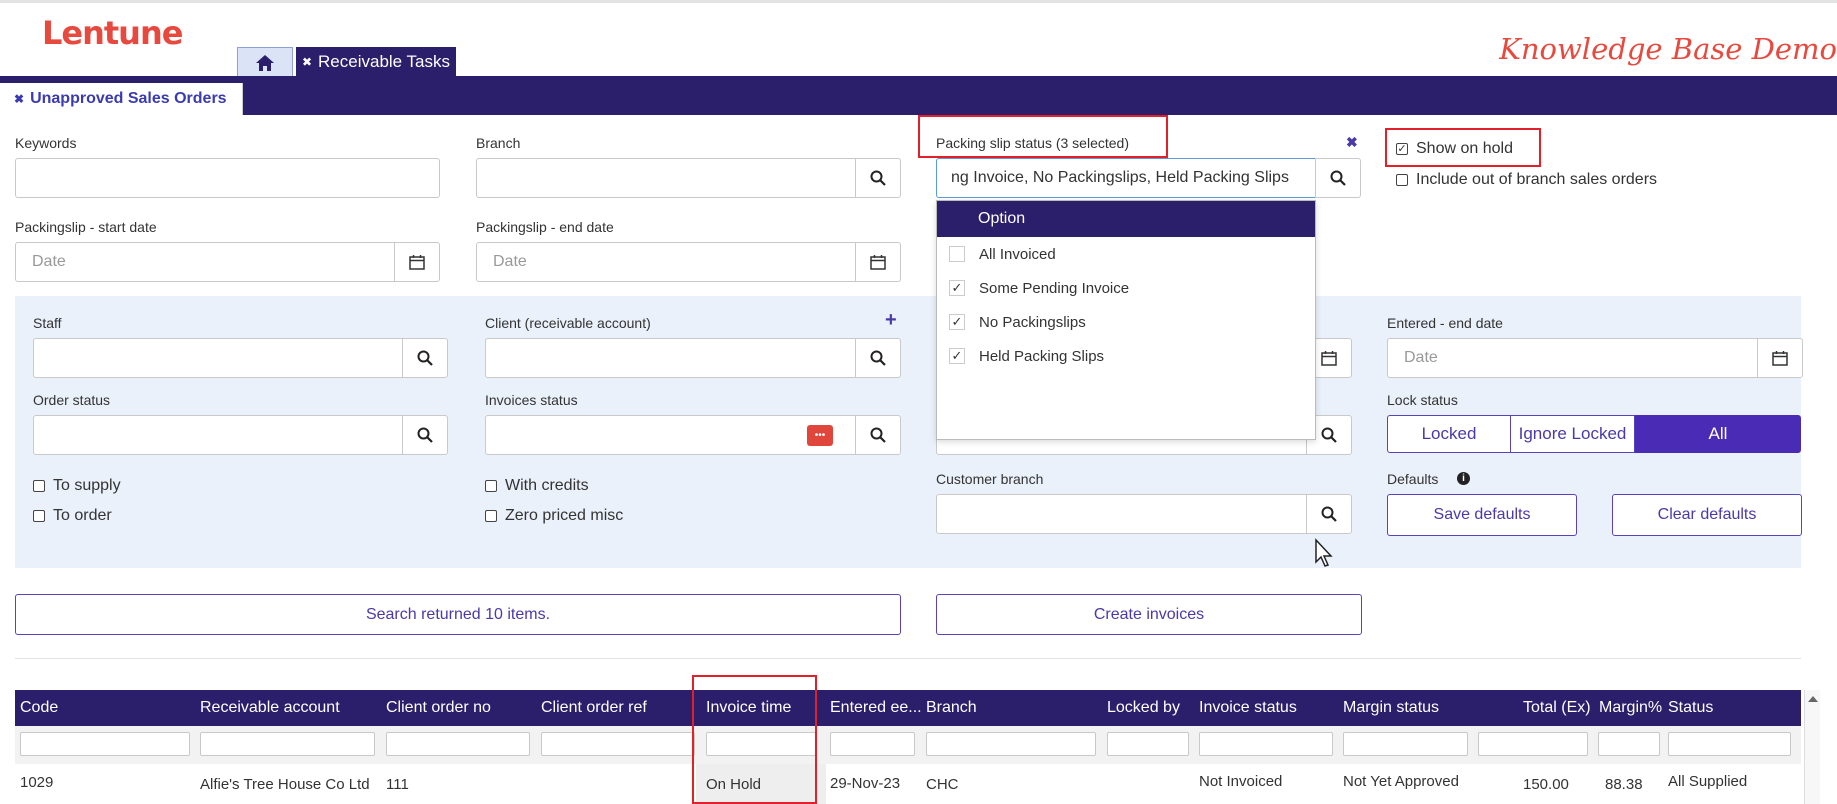 The image size is (1837, 804). Describe the element at coordinates (820, 435) in the screenshot. I see `password-manager-icon: •••` at that location.